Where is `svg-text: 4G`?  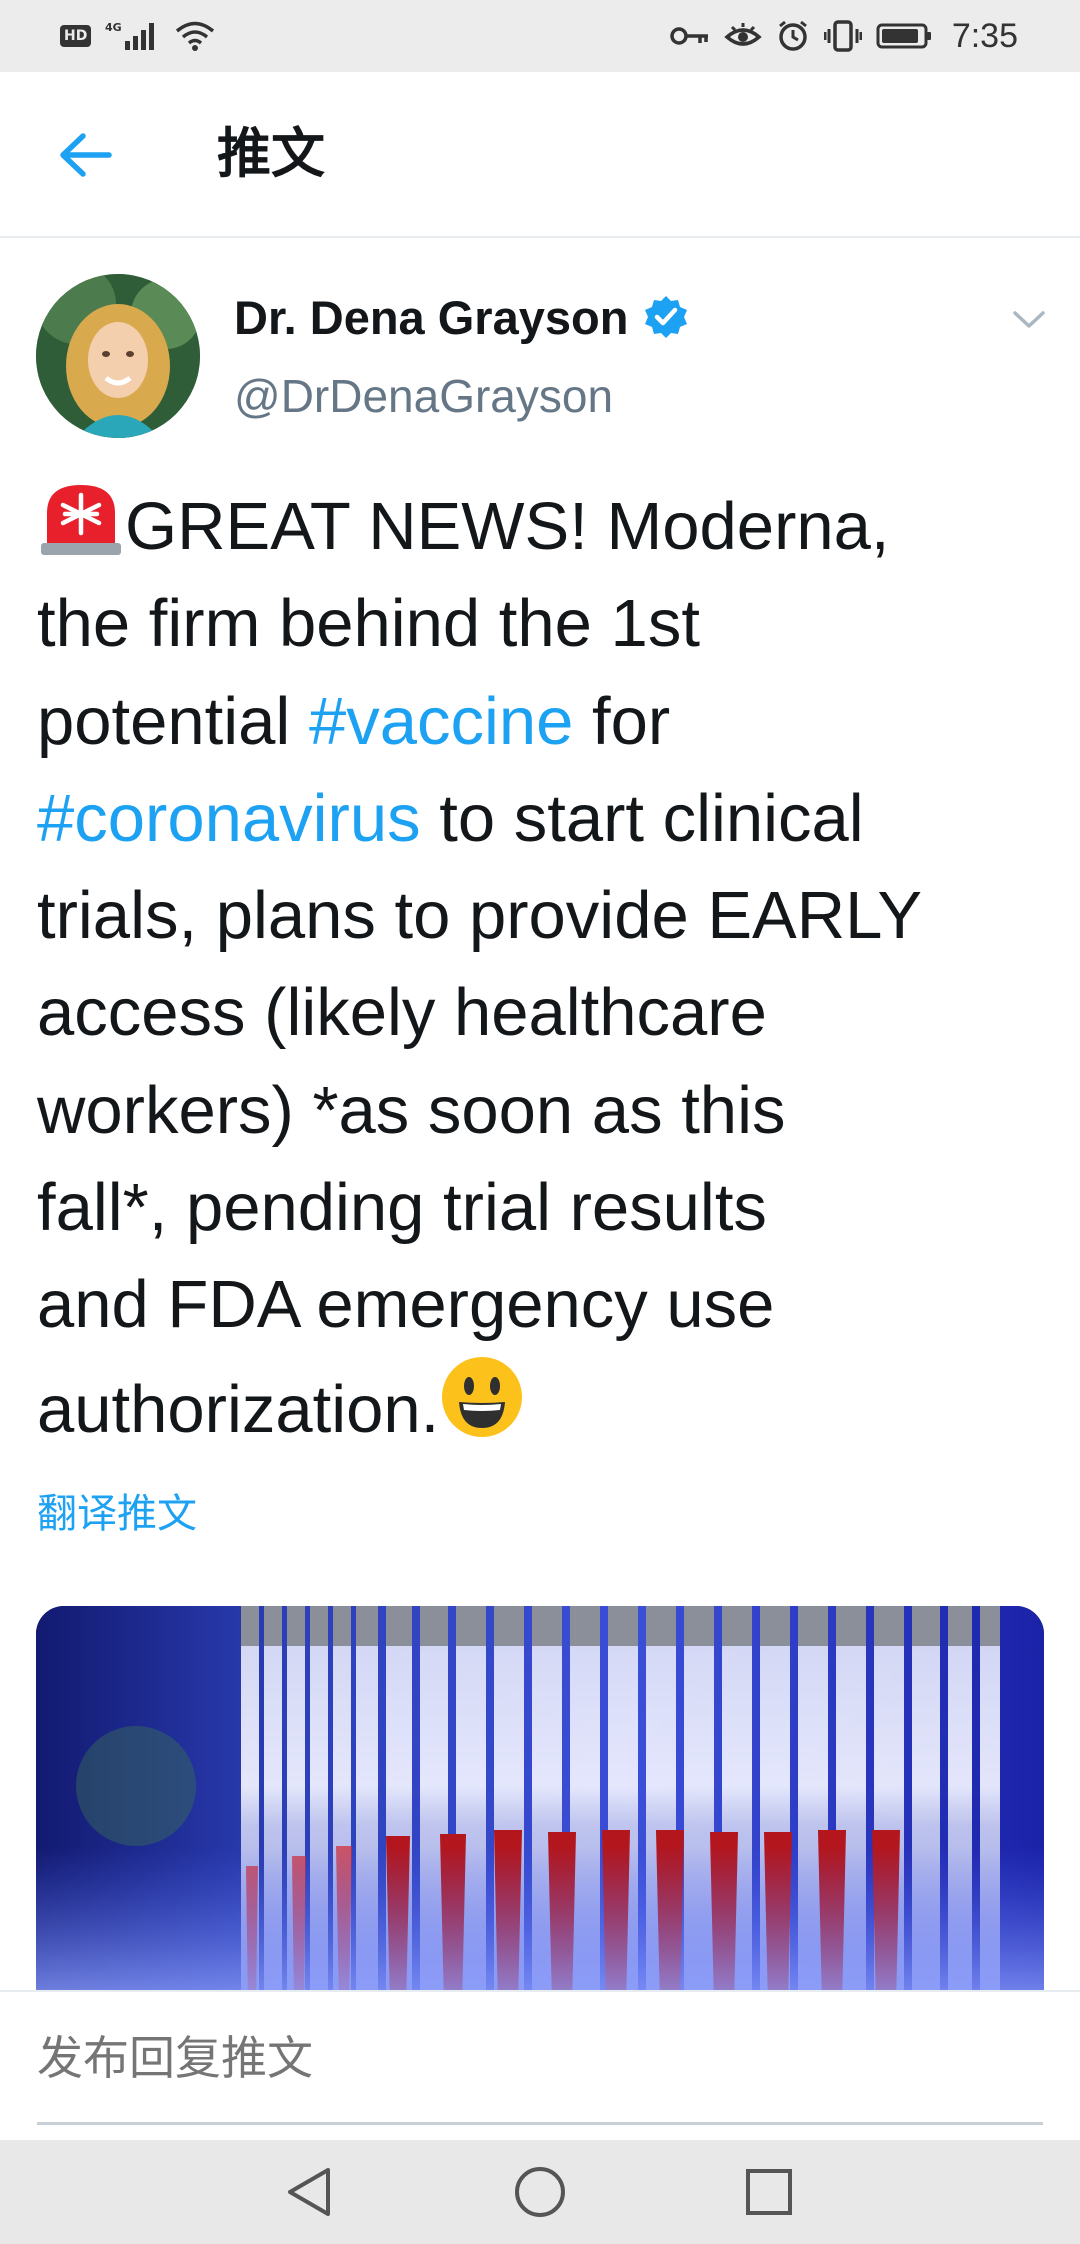 svg-text: 4G is located at coordinates (113, 27).